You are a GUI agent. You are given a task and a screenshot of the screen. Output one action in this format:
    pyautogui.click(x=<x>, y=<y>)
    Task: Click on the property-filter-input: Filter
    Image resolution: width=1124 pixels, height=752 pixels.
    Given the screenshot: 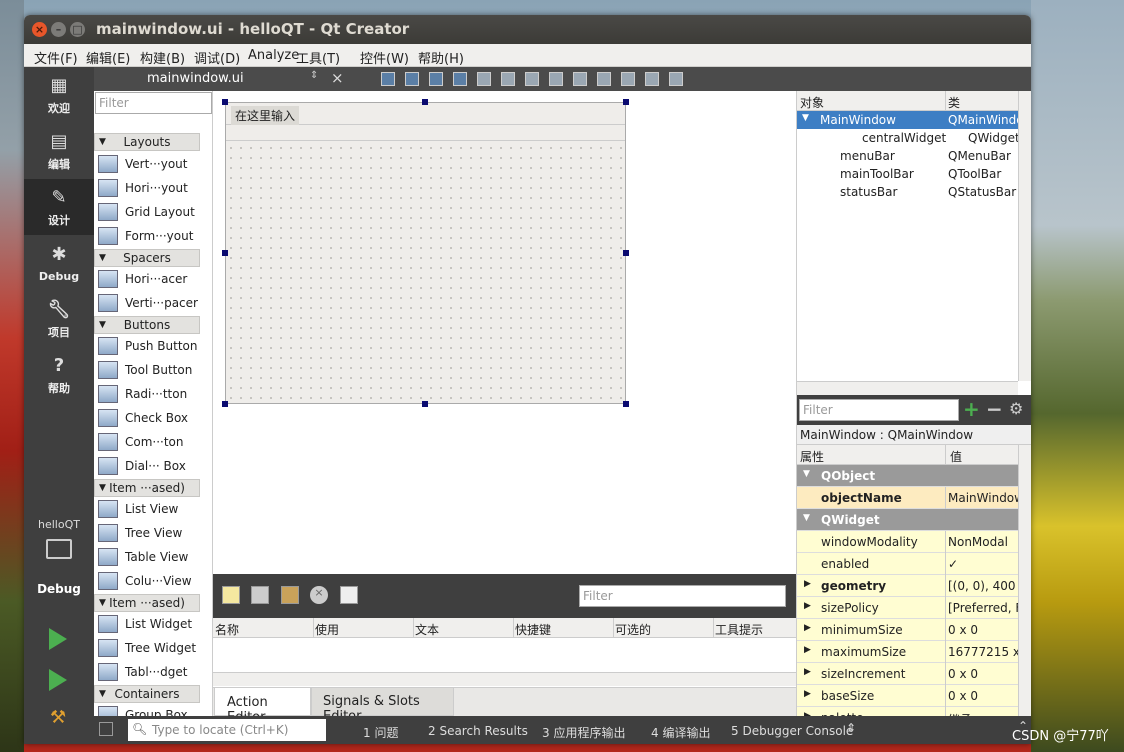 What is the action you would take?
    pyautogui.click(x=879, y=410)
    